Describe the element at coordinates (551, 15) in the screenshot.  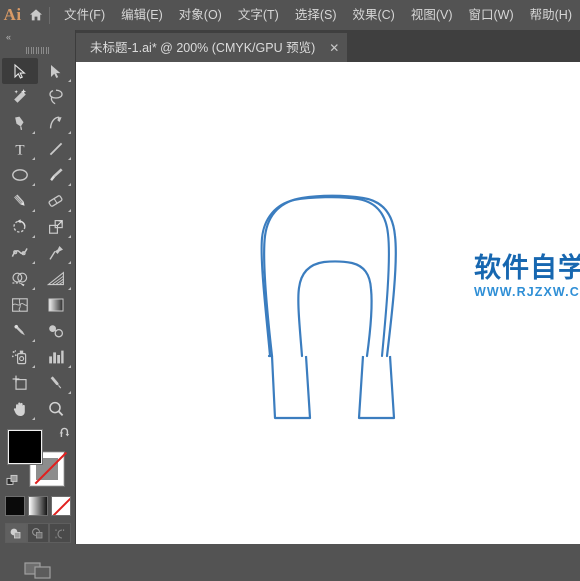
I see `menu-help: 帮助(H)` at that location.